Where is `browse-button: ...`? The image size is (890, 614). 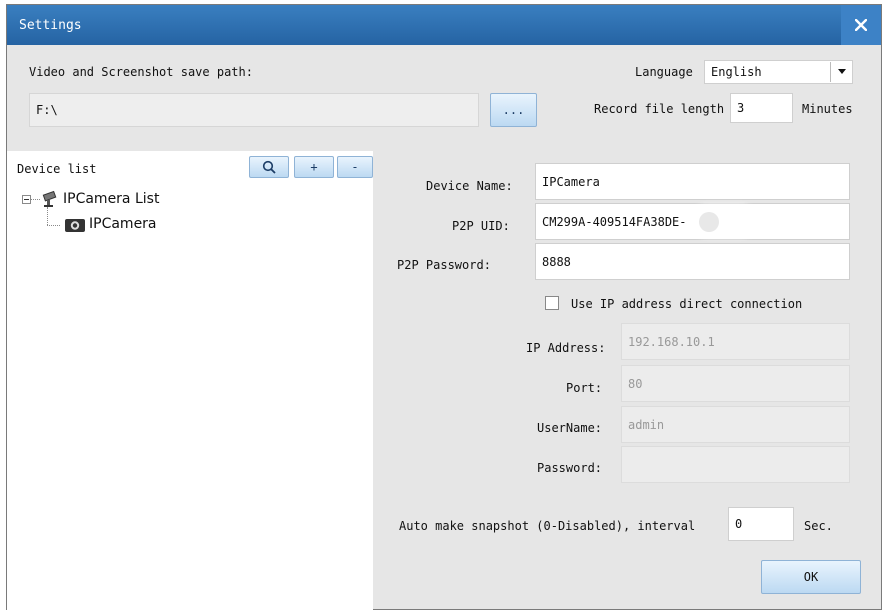 browse-button: ... is located at coordinates (513, 110).